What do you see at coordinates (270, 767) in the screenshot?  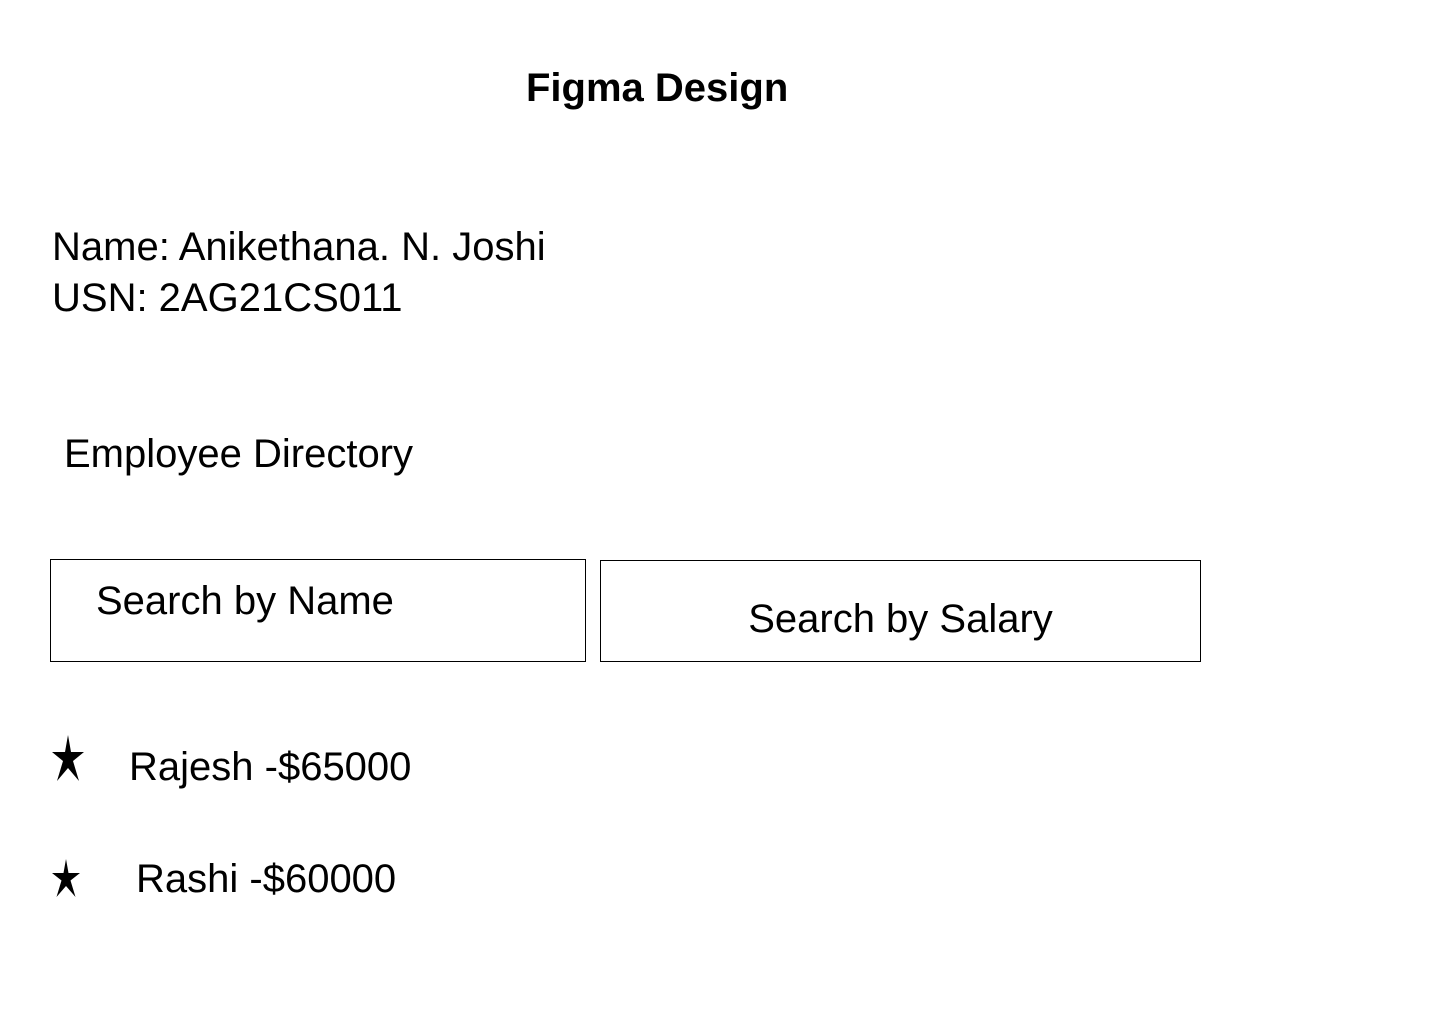 I see `employee-label: Rajesh -$65000` at bounding box center [270, 767].